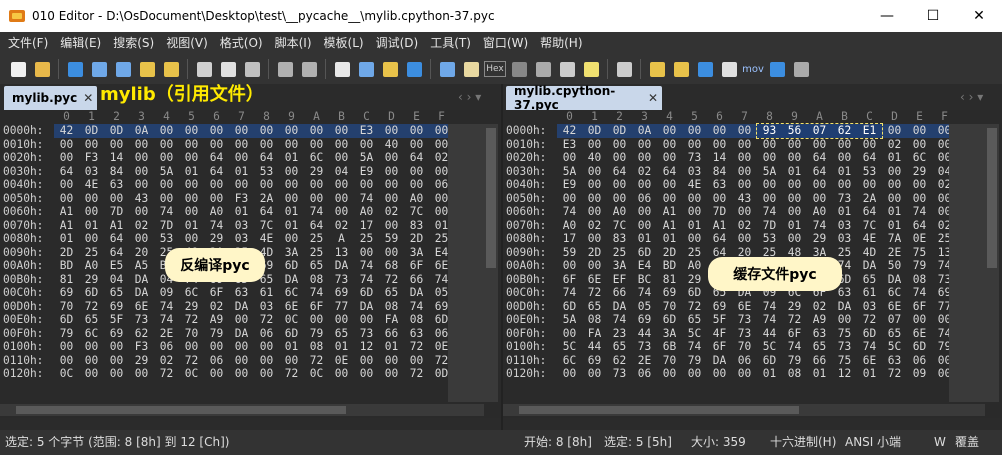  I want to click on status-endian: 小端, so click(889, 442).